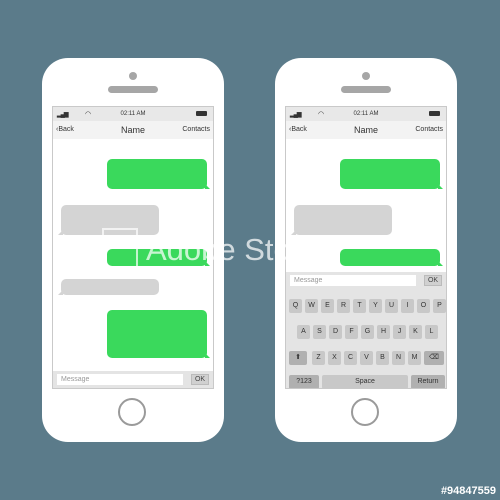 The image size is (500, 500). I want to click on shift-key-icon: ⬆, so click(298, 358).